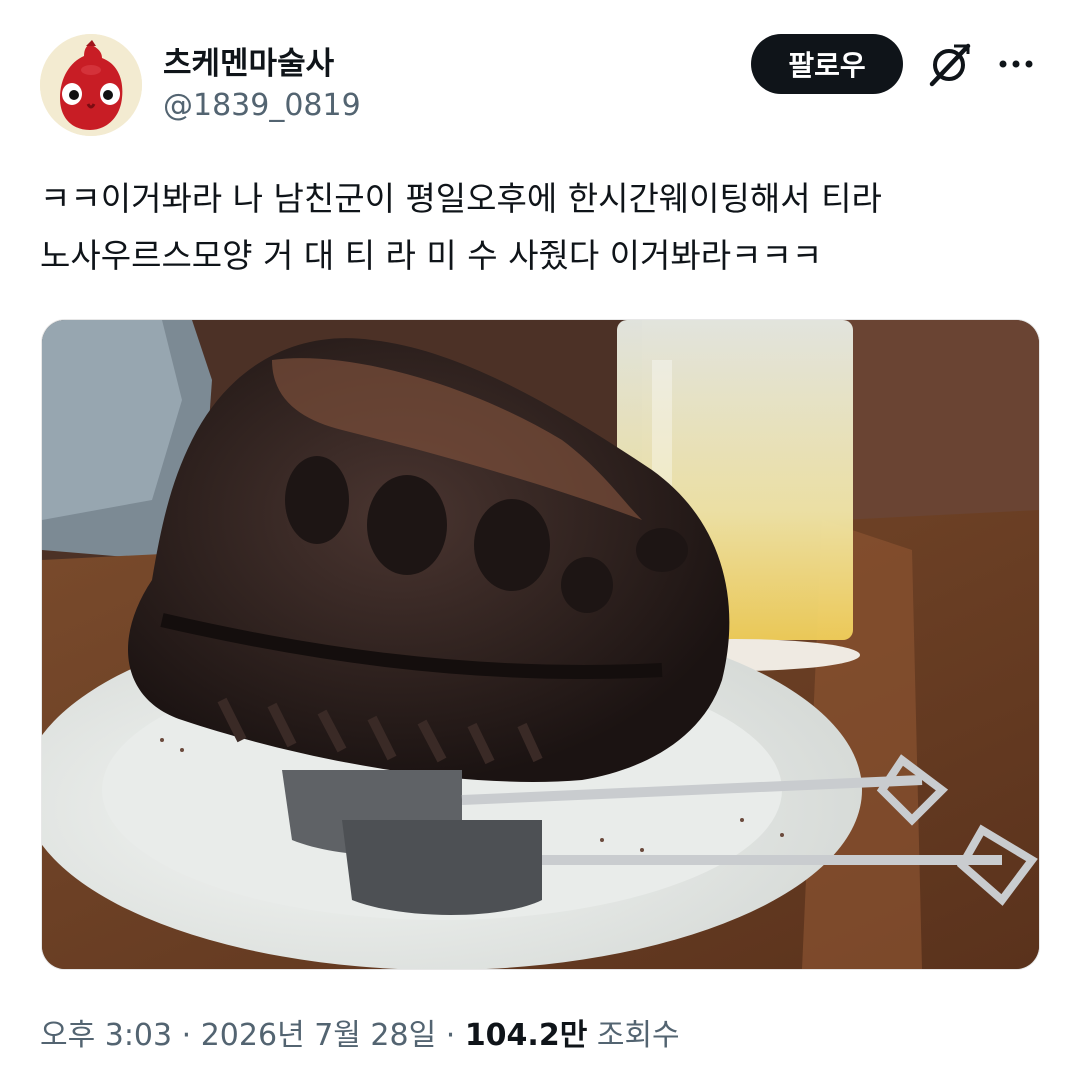 Image resolution: width=1079 pixels, height=1083 pixels. I want to click on display-name: 츠케멘마술사, so click(248, 60).